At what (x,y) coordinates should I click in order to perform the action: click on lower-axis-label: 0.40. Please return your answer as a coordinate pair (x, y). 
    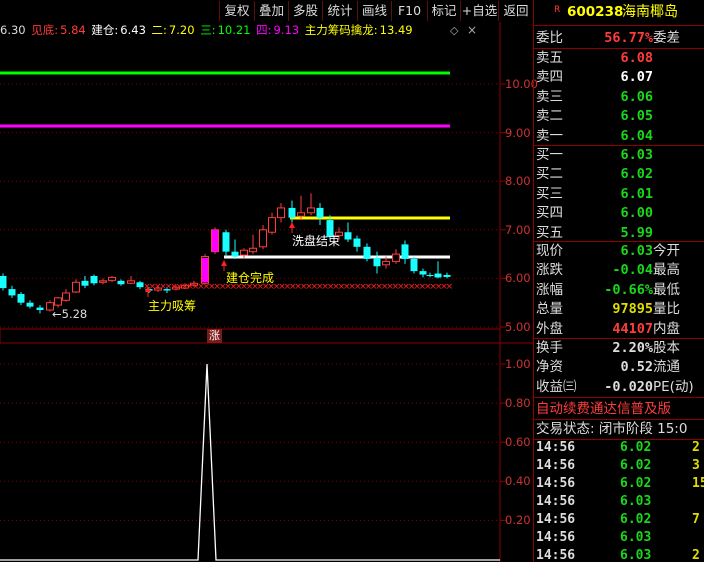
    Looking at the image, I should click on (518, 481).